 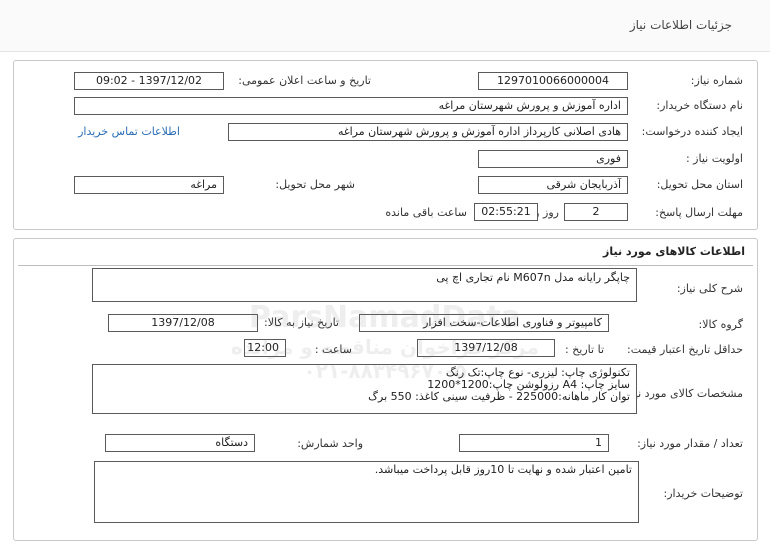 I want to click on page-title: جزئیات اطلاعات نیاز, so click(x=680, y=25).